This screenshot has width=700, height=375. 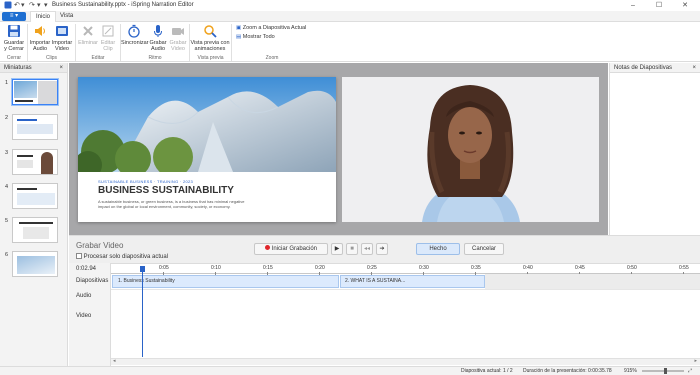 I want to click on delete-label: Eliminar, so click(x=88, y=43).